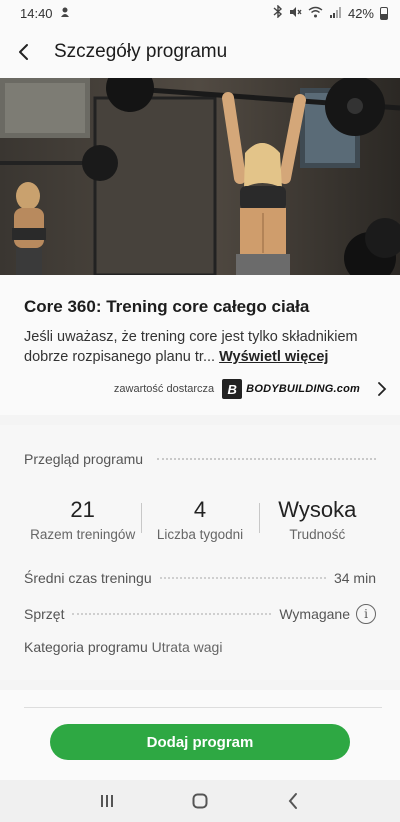 This screenshot has height=822, width=400. What do you see at coordinates (65, 13) in the screenshot?
I see `notification-icon` at bounding box center [65, 13].